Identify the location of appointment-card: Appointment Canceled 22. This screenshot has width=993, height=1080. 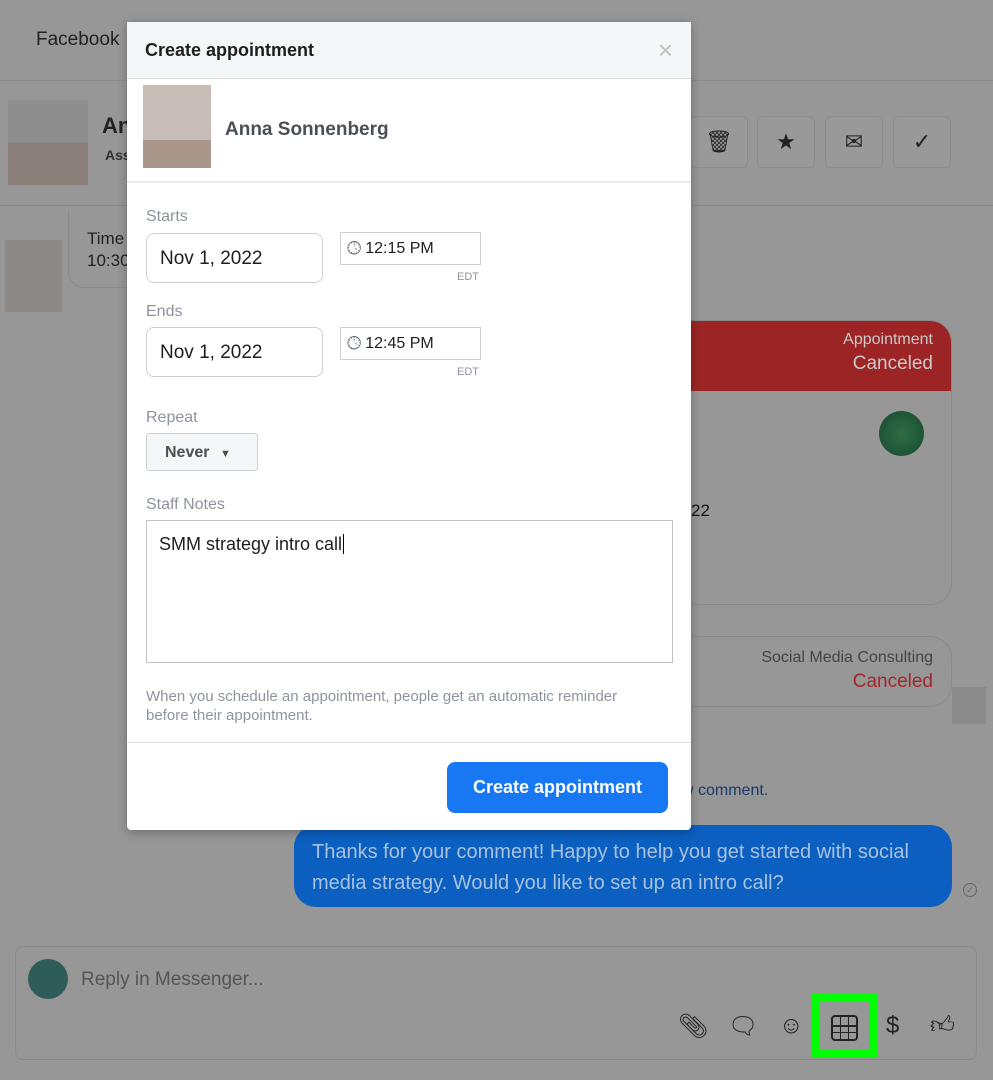
(801, 462).